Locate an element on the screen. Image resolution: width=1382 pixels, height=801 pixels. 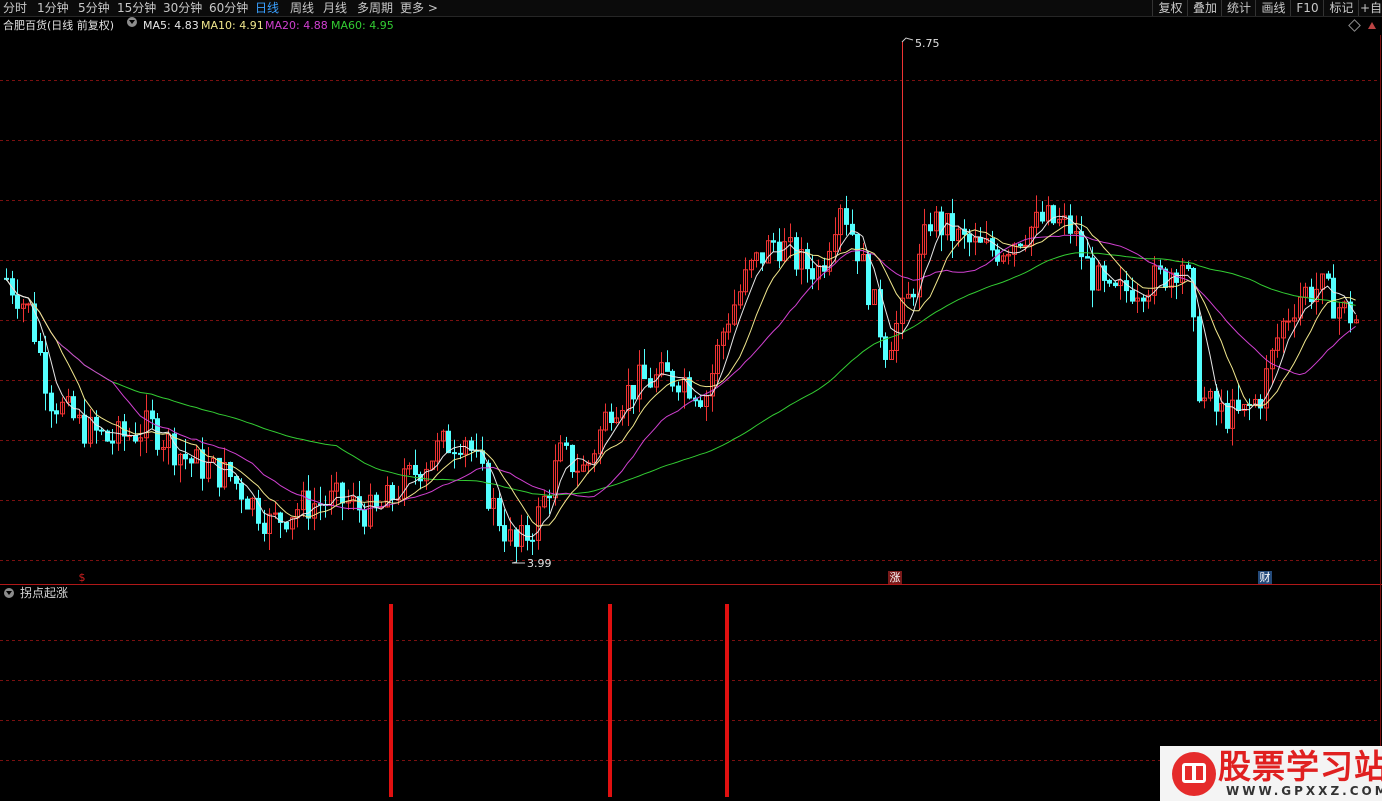
watermark-logo: 股票学习站 WWW.GPXXZ.COM is located at coordinates (1271, 773).